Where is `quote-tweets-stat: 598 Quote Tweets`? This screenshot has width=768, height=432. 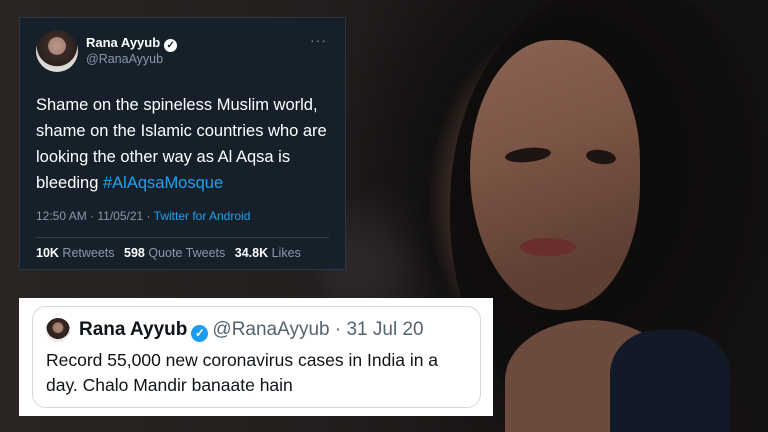
quote-tweets-stat: 598 Quote Tweets is located at coordinates (174, 253).